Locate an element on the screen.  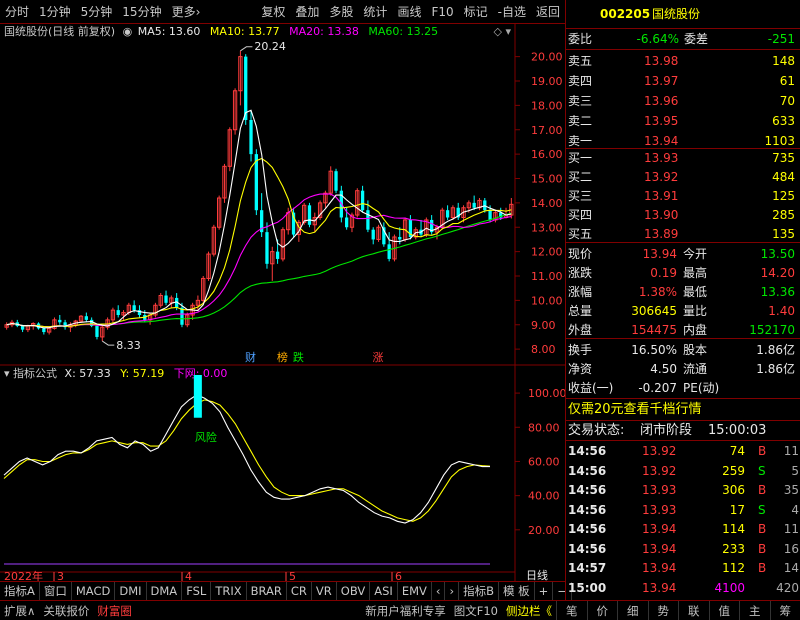
month-label: 4 is located at coordinates (188, 575).